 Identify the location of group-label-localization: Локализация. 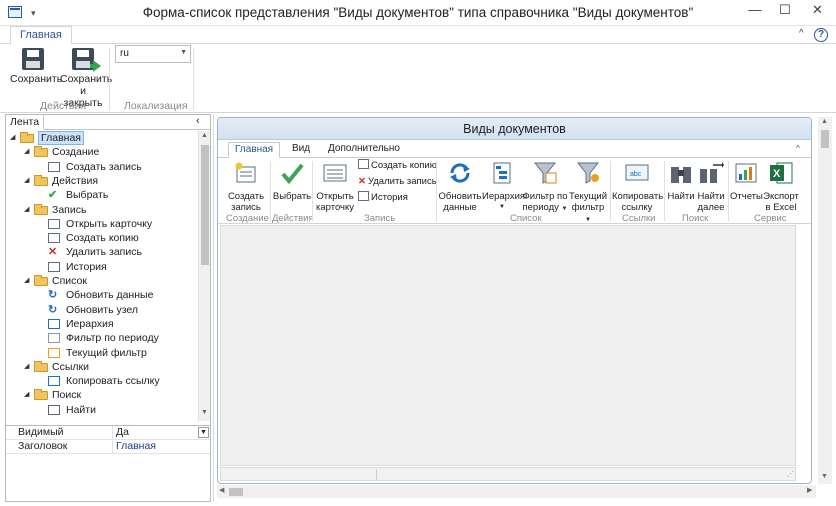
(156, 106).